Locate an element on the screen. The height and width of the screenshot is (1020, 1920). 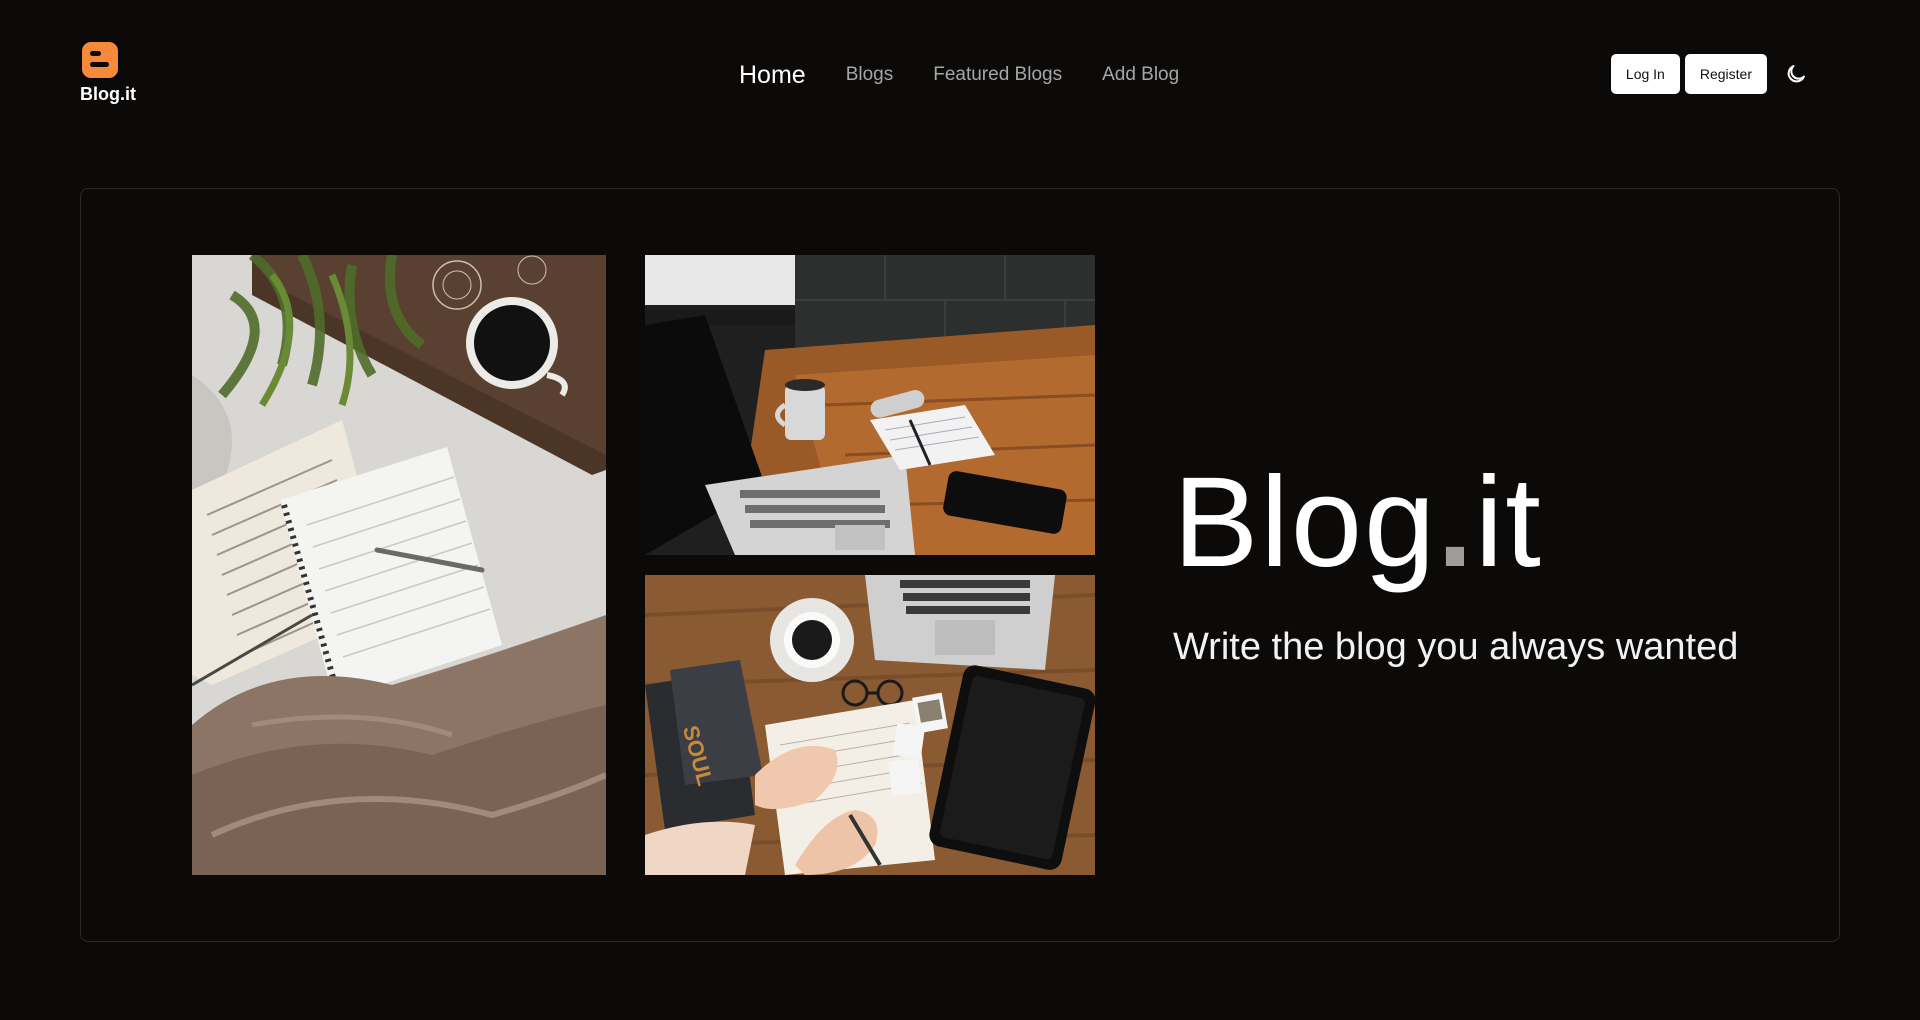
nav-item-featured-blogs: Featured Blogs is located at coordinates (997, 75).